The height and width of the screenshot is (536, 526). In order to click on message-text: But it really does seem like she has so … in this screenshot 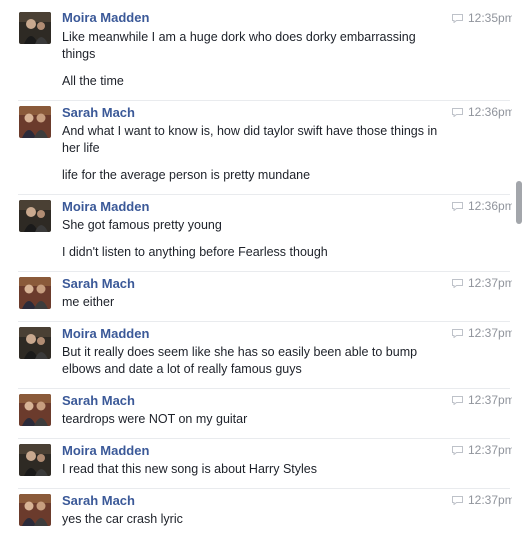, I will do `click(240, 352)`.